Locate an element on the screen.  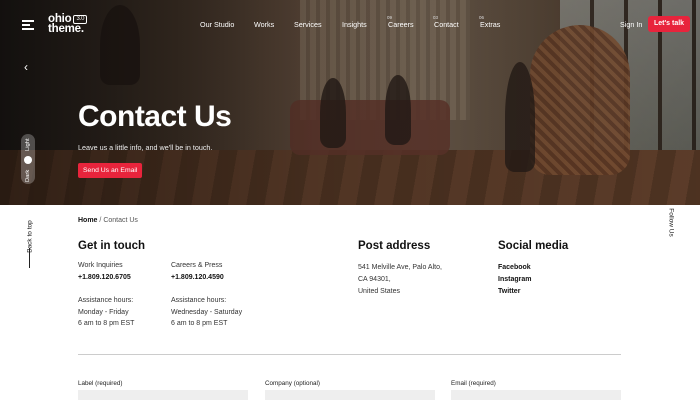
menu-icon is located at coordinates (28, 25).